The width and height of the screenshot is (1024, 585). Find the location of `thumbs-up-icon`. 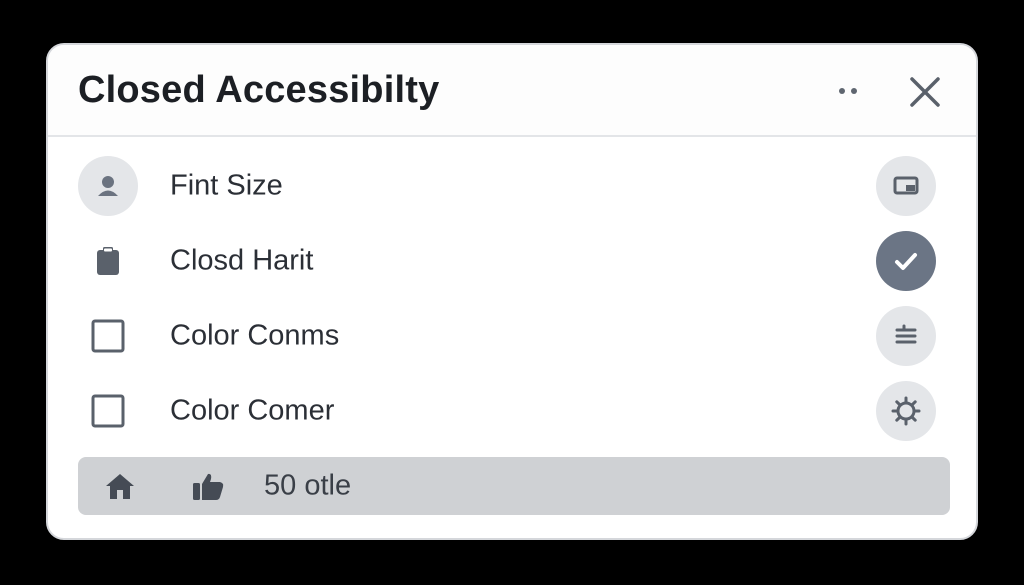

thumbs-up-icon is located at coordinates (208, 486).